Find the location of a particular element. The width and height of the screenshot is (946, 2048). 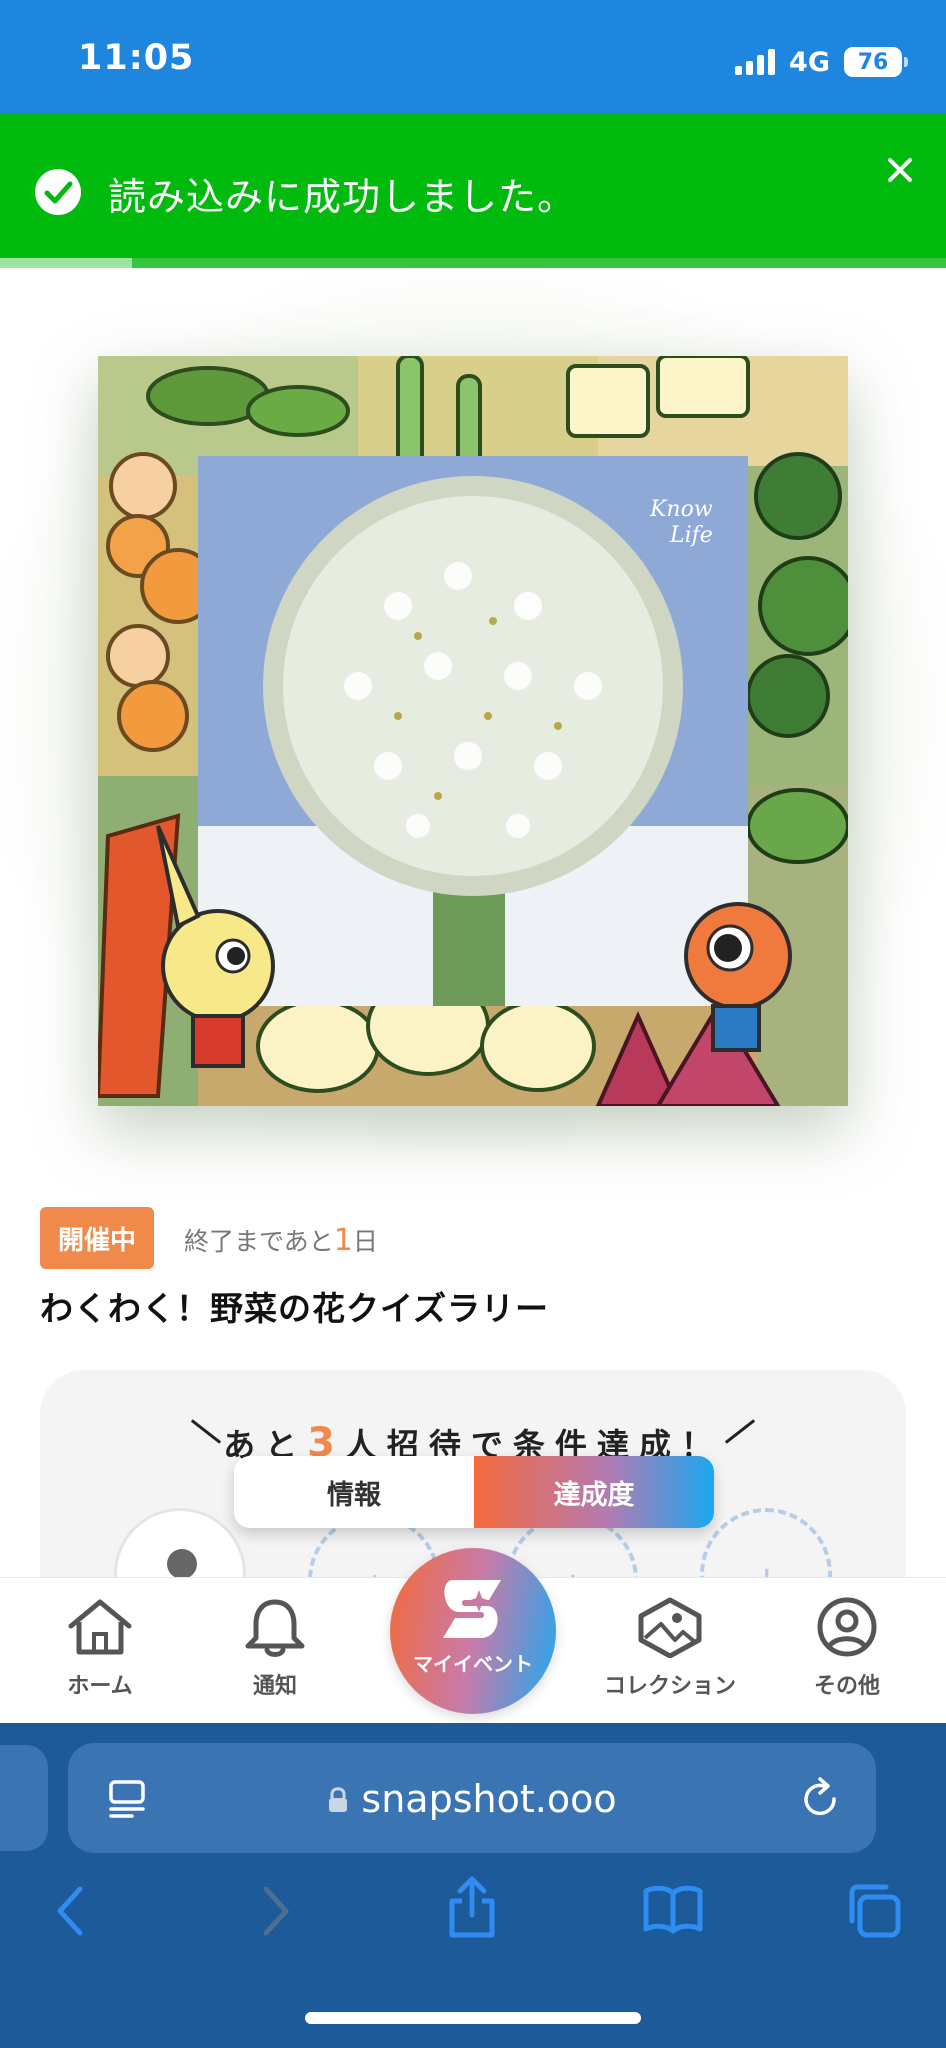

url-display: snapshot.ooo is located at coordinates (472, 1799).